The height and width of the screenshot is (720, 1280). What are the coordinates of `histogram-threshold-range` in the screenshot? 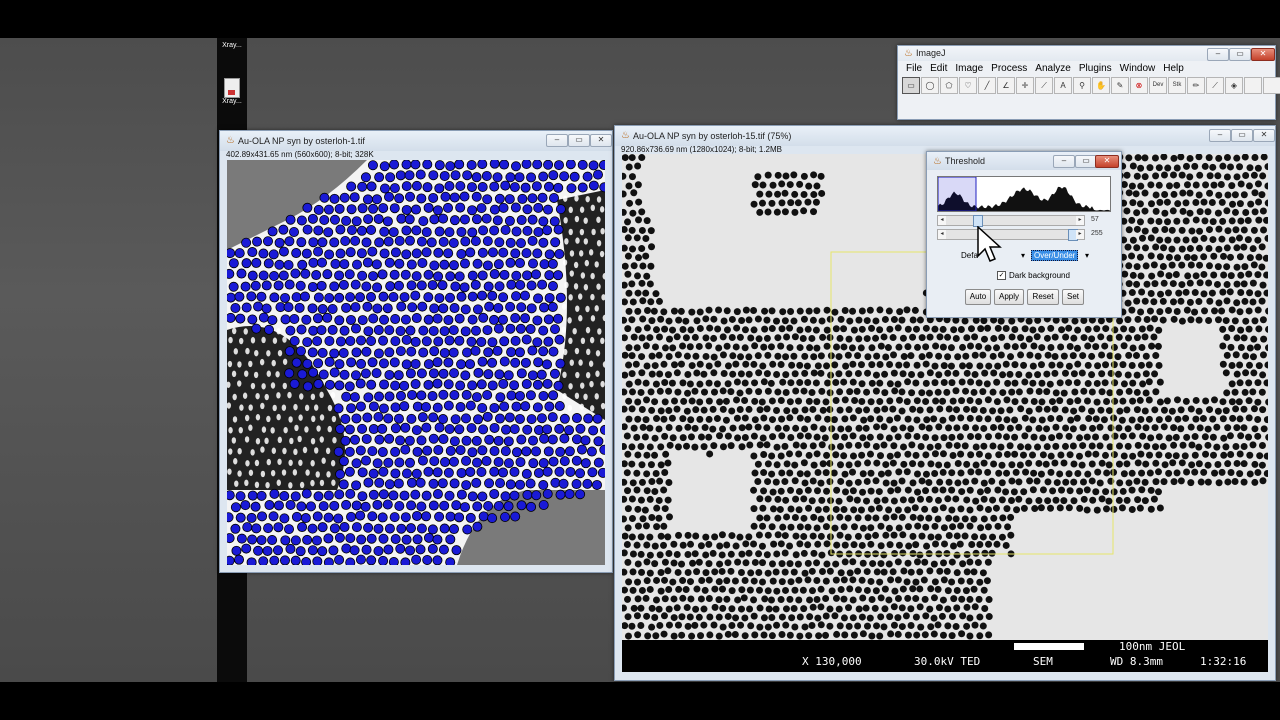 It's located at (957, 194).